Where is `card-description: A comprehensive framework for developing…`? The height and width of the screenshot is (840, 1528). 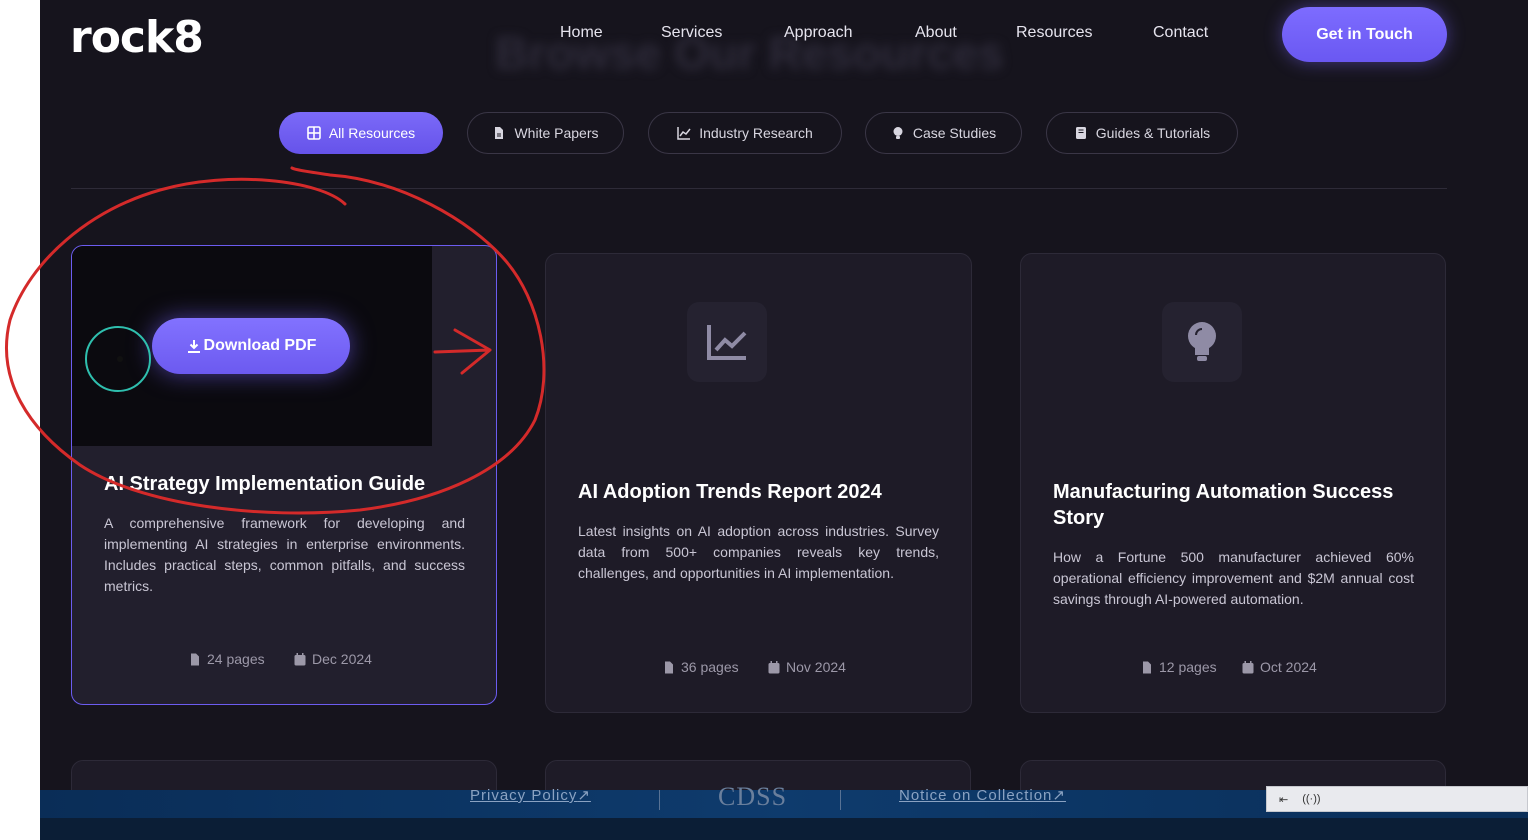
card-description: A comprehensive framework for developing… is located at coordinates (284, 554).